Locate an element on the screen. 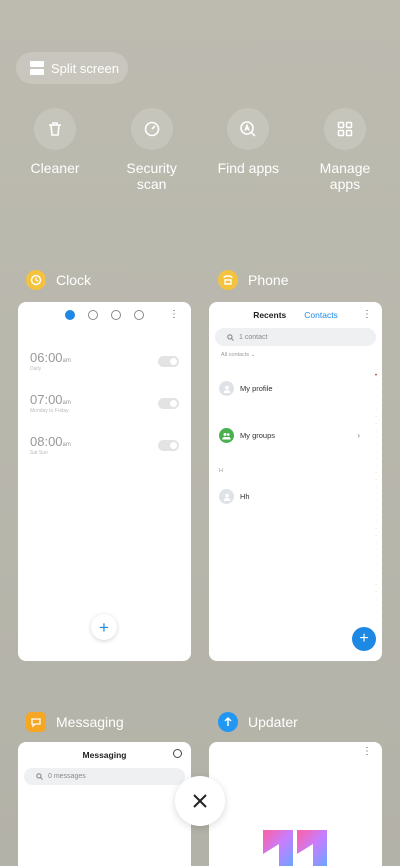 The image size is (400, 866). contact-row-my-profile: My profile is located at coordinates (246, 388).